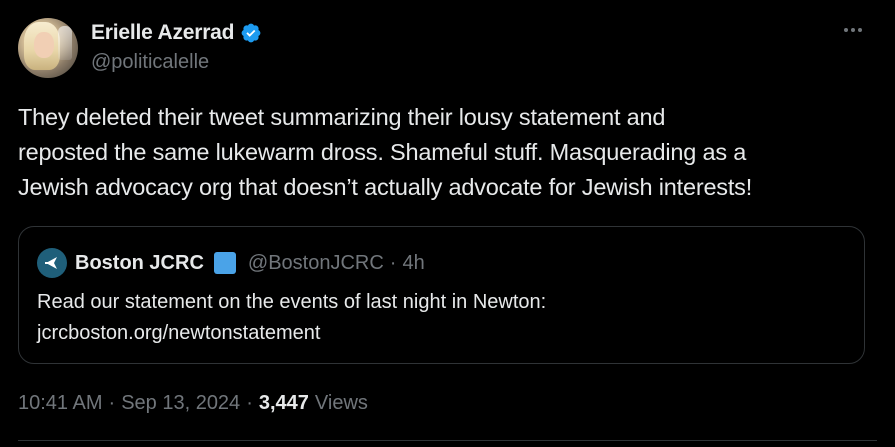 This screenshot has width=895, height=447. What do you see at coordinates (283, 403) in the screenshot?
I see `views-count: 3,447` at bounding box center [283, 403].